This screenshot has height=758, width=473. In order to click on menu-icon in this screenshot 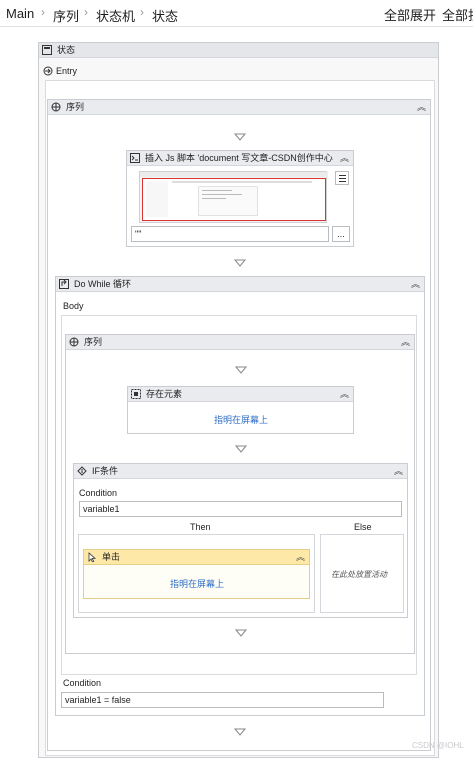, I will do `click(342, 178)`.